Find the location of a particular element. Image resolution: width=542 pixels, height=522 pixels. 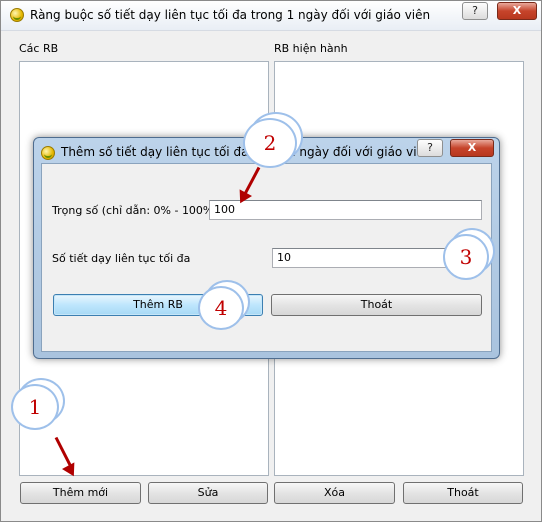

callout-number: 2 is located at coordinates (270, 143).